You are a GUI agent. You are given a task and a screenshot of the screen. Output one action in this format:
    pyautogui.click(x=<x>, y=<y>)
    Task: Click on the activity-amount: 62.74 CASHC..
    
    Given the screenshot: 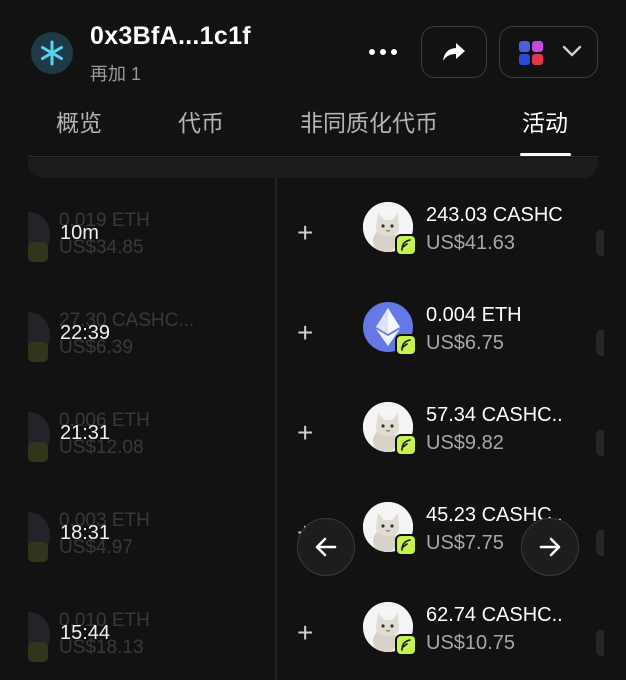 What is the action you would take?
    pyautogui.click(x=494, y=615)
    